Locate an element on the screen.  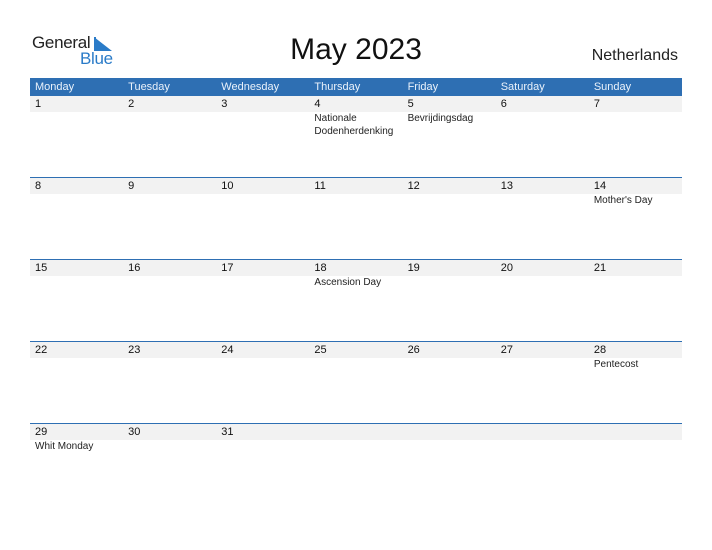
day-cell: 14 Mother's Day is located at coordinates (635, 192).